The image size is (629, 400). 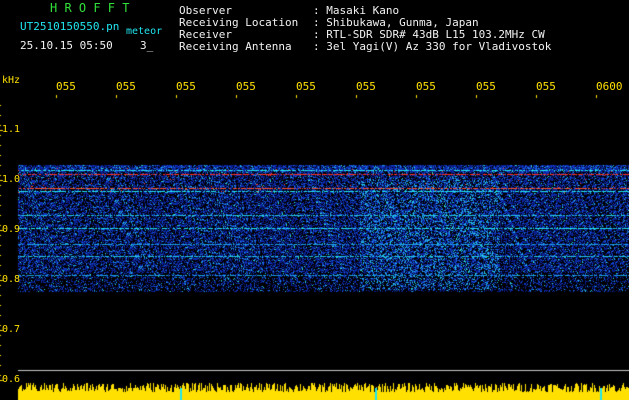 What do you see at coordinates (11, 179) in the screenshot?
I see `freq-tick: 1.0` at bounding box center [11, 179].